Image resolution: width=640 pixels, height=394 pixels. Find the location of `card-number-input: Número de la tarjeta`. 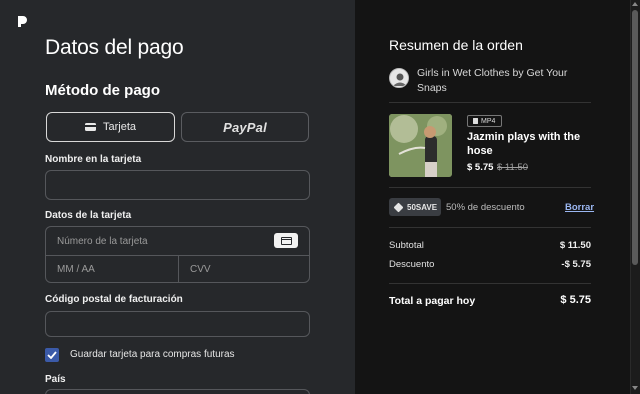

card-number-input: Número de la tarjeta is located at coordinates (102, 241).